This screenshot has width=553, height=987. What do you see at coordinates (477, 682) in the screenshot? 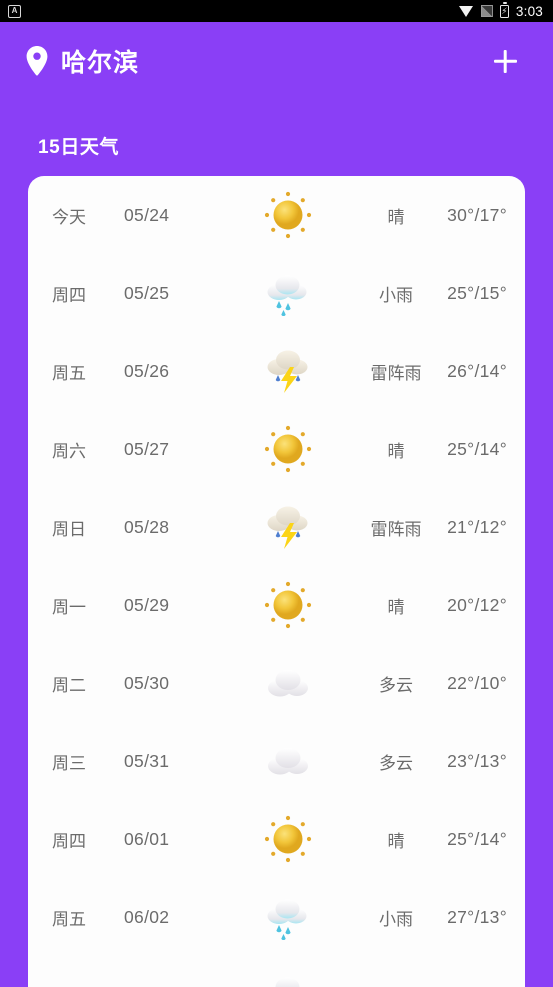
I see `forecast-temperature: 22°/10°` at bounding box center [477, 682].